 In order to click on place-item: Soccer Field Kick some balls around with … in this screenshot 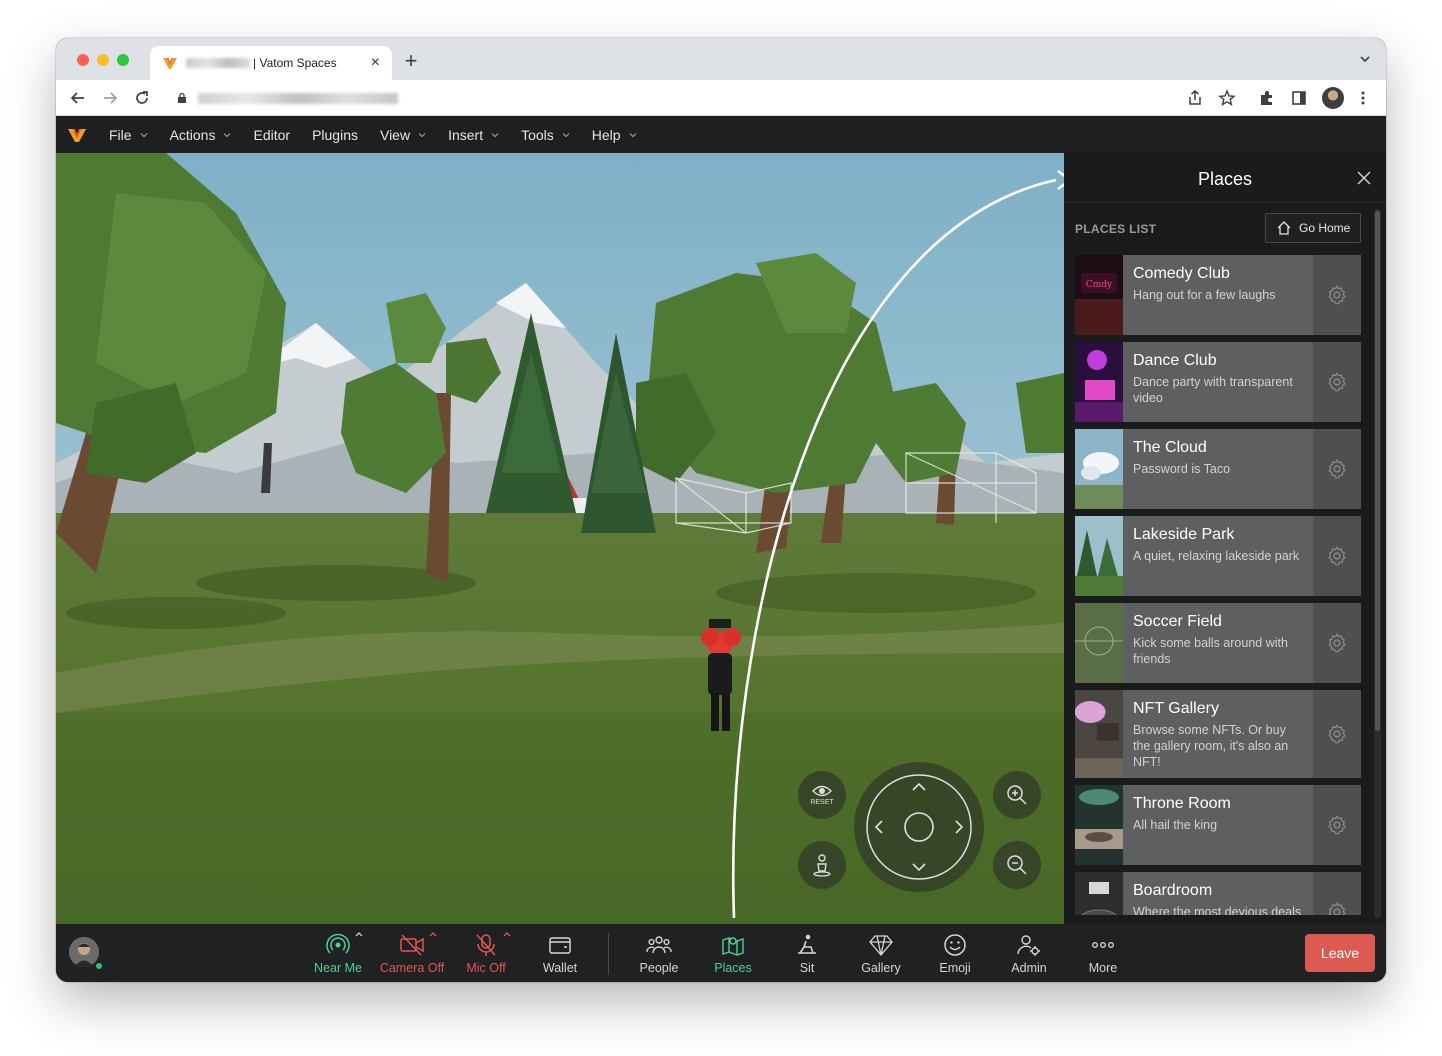, I will do `click(1218, 643)`.